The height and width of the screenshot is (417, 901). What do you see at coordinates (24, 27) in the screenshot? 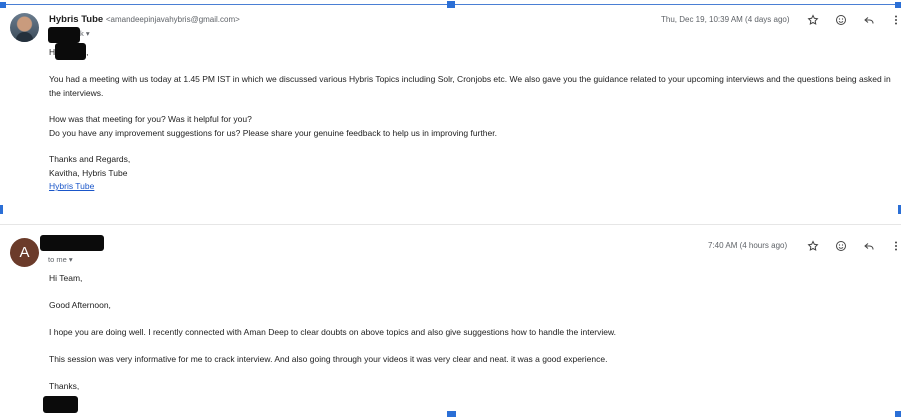
I see `avatar` at bounding box center [24, 27].